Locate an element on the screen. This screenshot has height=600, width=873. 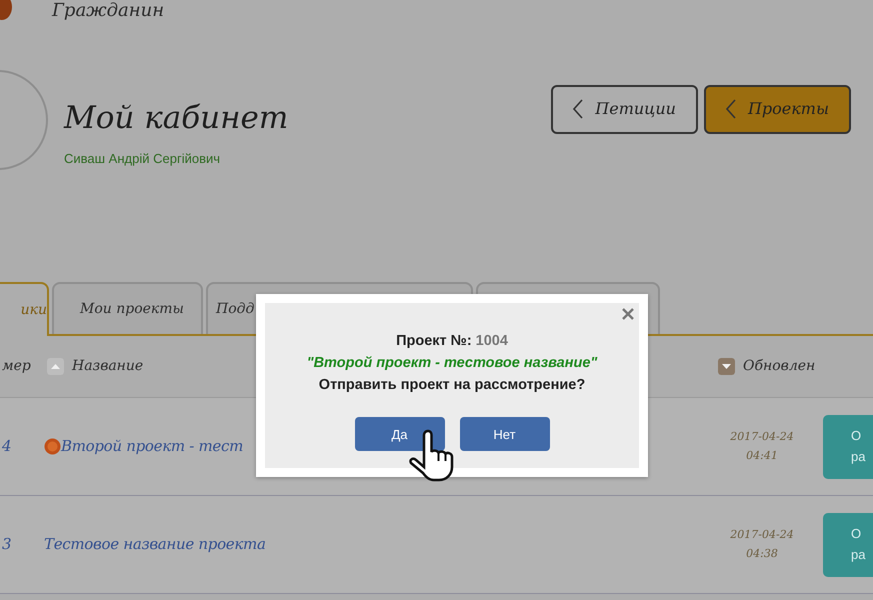
confirm-question: Отправить проект на рассмотрение? is located at coordinates (452, 385).